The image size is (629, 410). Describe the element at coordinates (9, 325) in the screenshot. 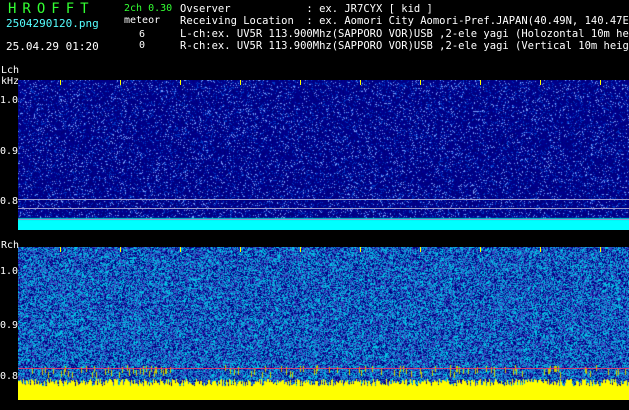

I see `rch-ytick-0.9: 0.9` at that location.